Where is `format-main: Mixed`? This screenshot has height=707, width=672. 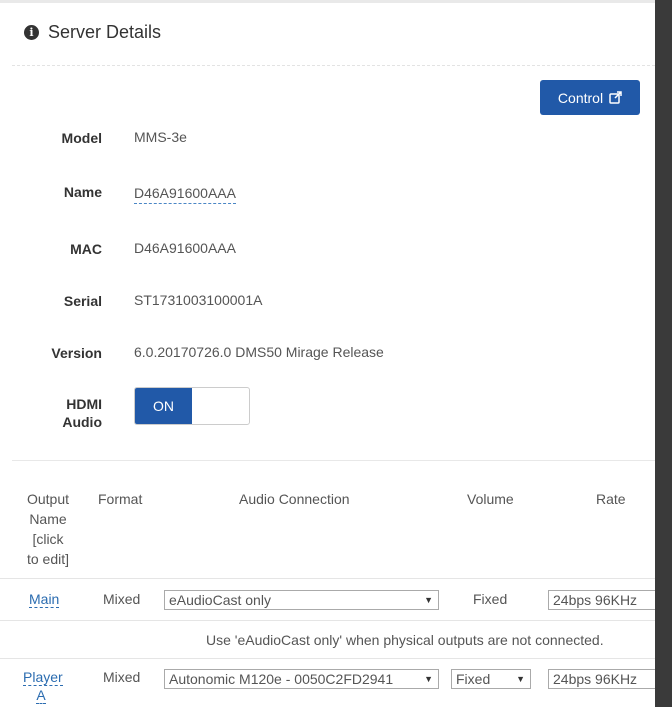
format-main: Mixed is located at coordinates (122, 599).